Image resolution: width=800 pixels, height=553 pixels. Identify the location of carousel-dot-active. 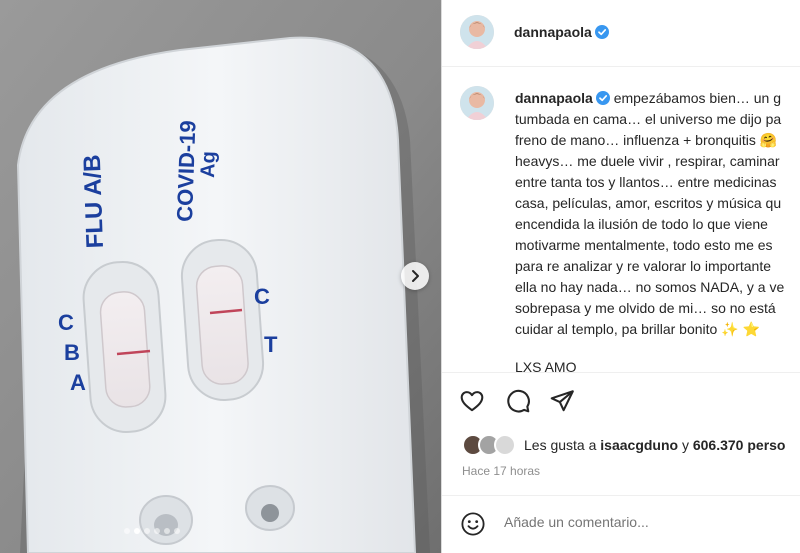
(137, 531).